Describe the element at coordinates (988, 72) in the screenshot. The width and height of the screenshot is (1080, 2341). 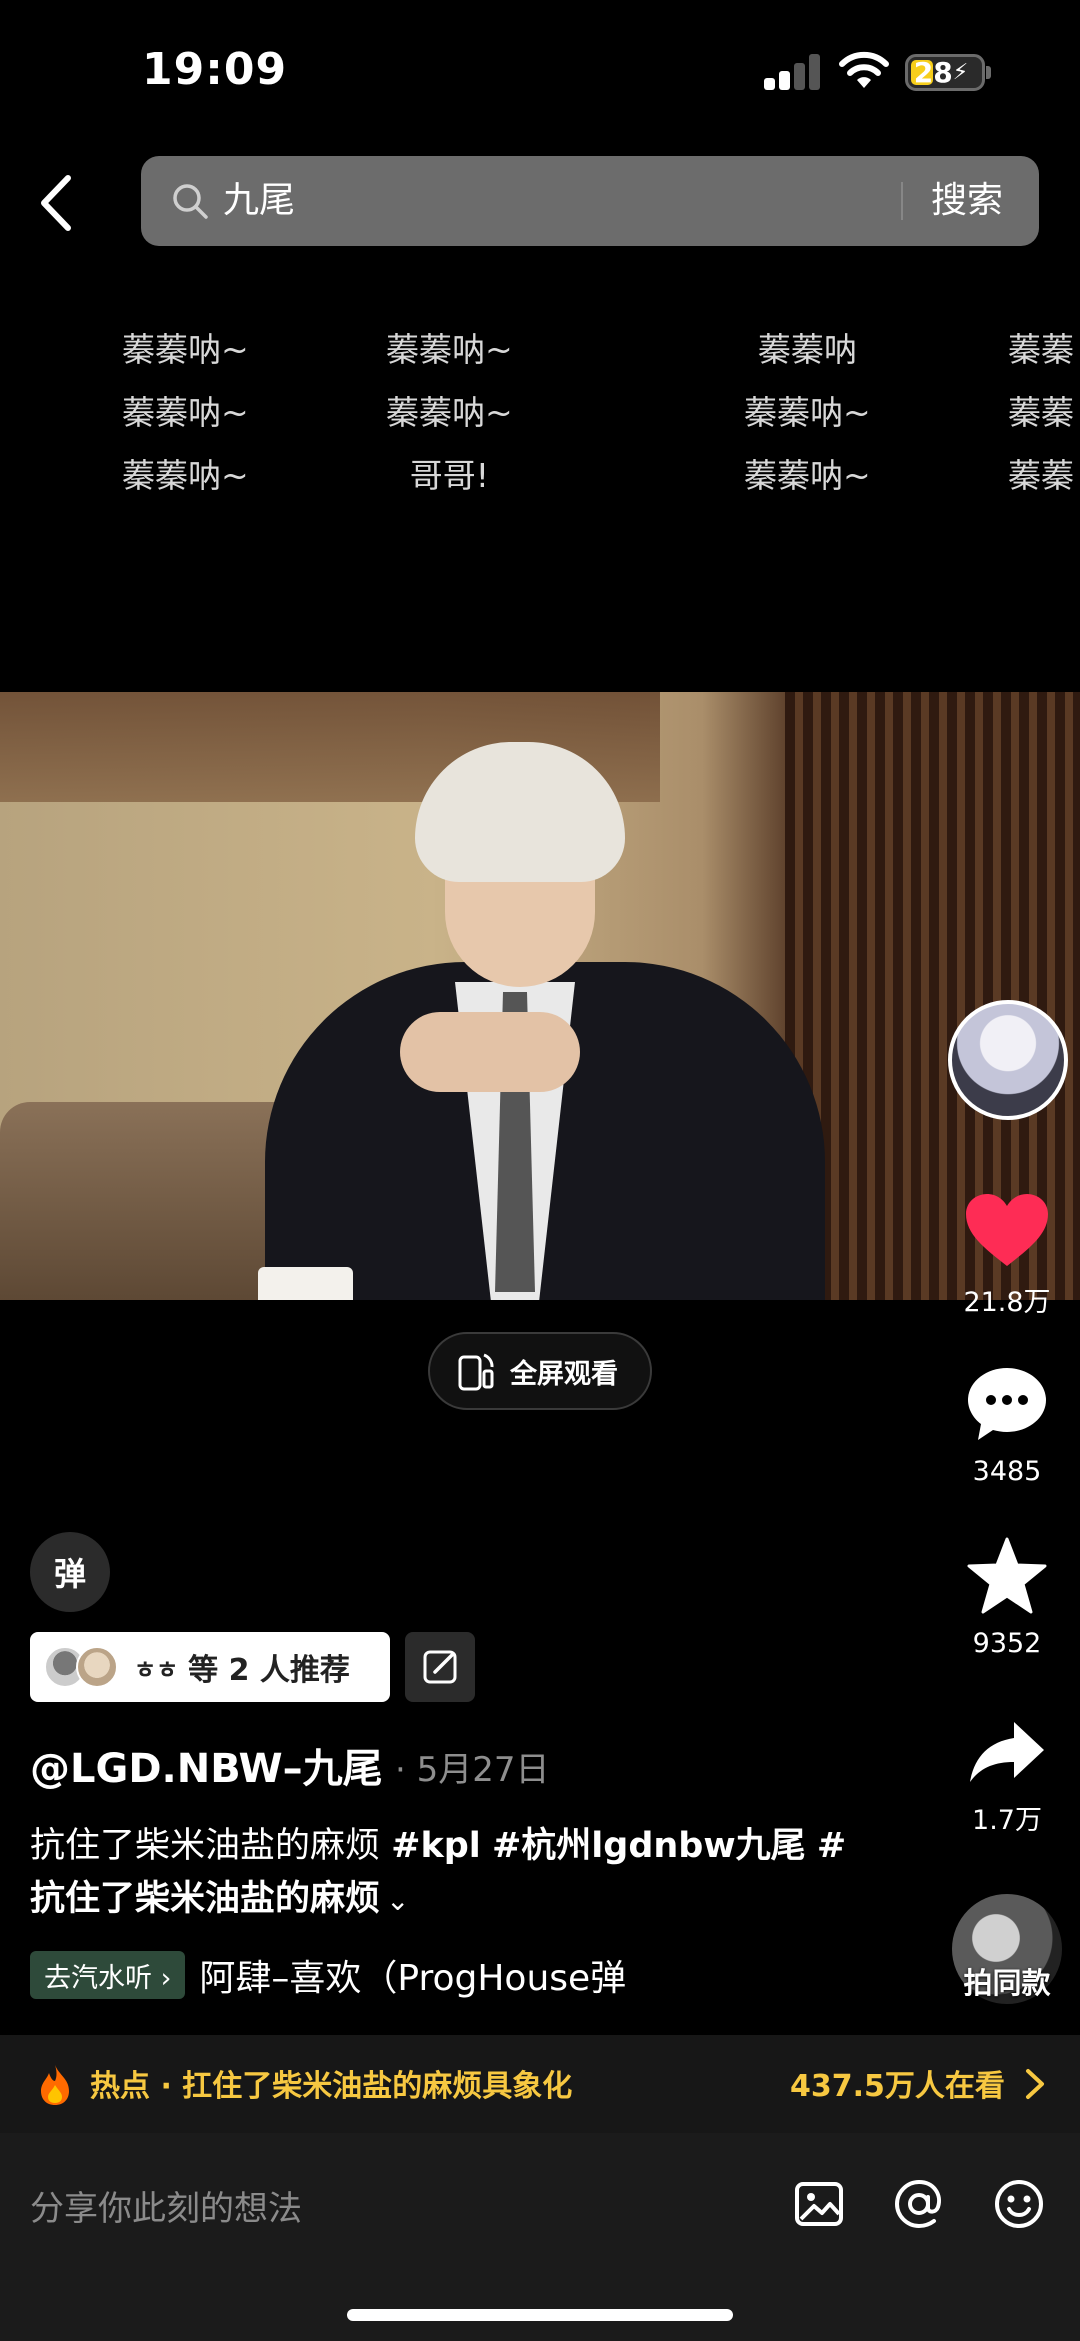
I see `battery-cap` at that location.